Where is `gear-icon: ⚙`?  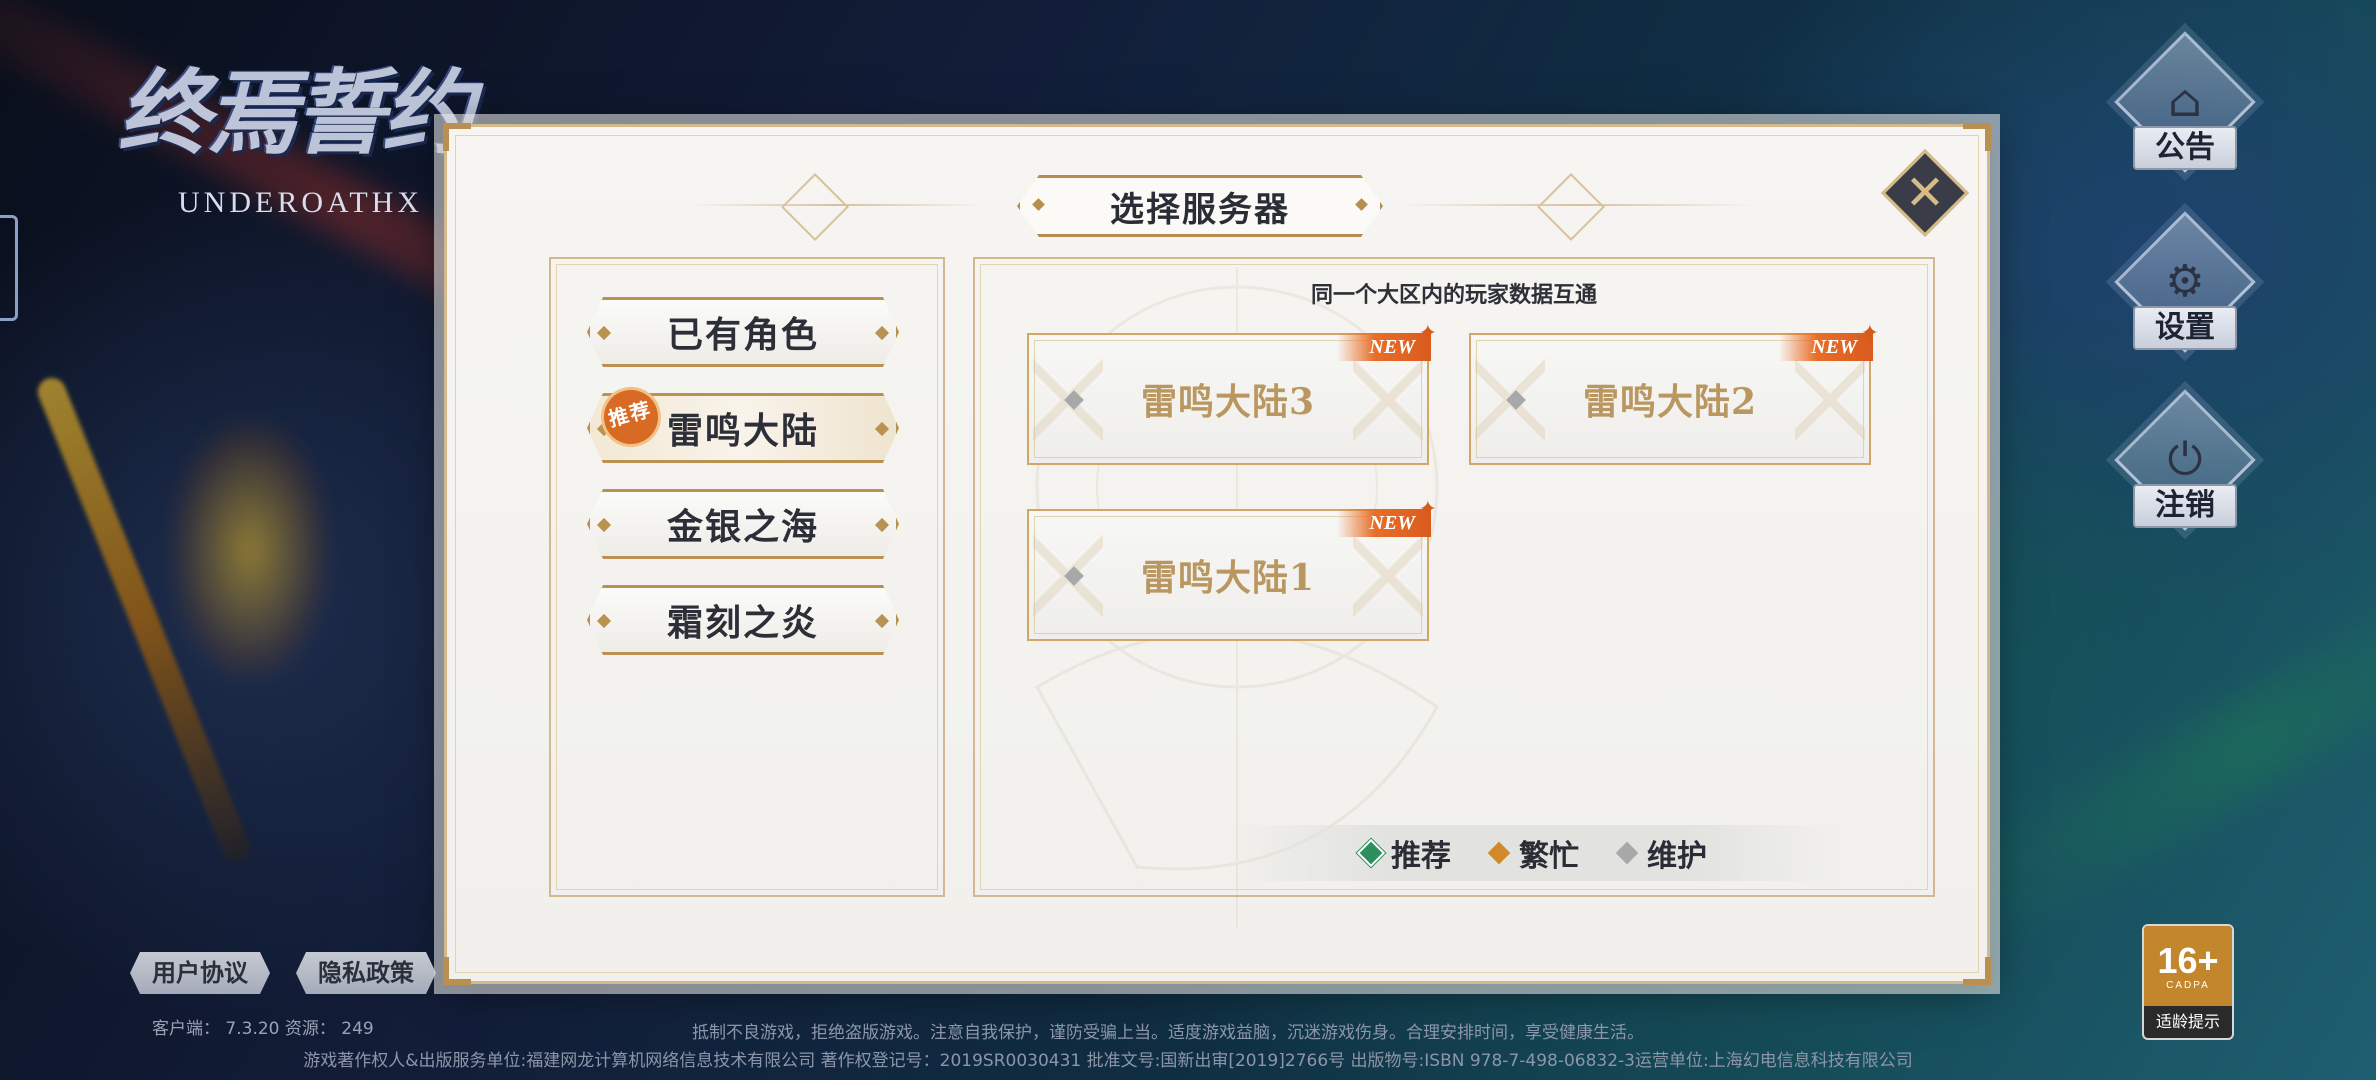 gear-icon: ⚙ is located at coordinates (2185, 281).